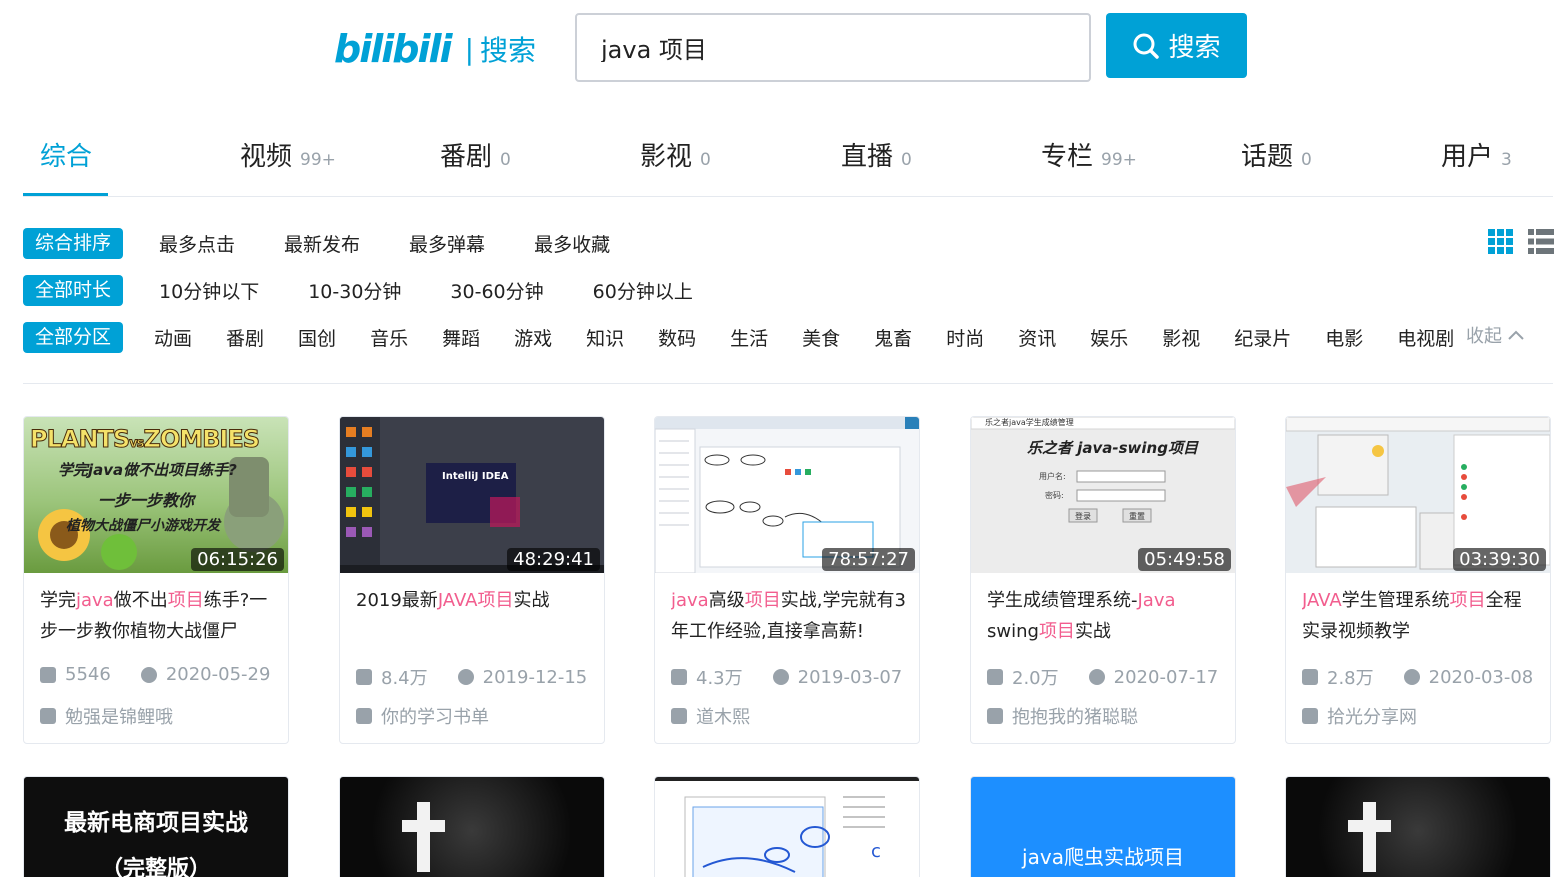 The height and width of the screenshot is (877, 1562). I want to click on uploader-name: 抱抱我的猪聪聪, so click(1075, 717).